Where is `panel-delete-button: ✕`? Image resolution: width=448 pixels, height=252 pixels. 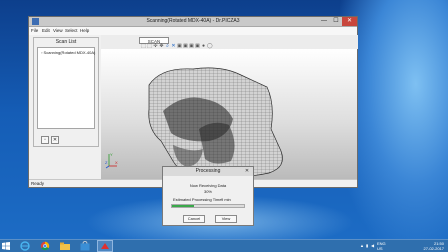
panel-delete-button: ✕ is located at coordinates (55, 140).